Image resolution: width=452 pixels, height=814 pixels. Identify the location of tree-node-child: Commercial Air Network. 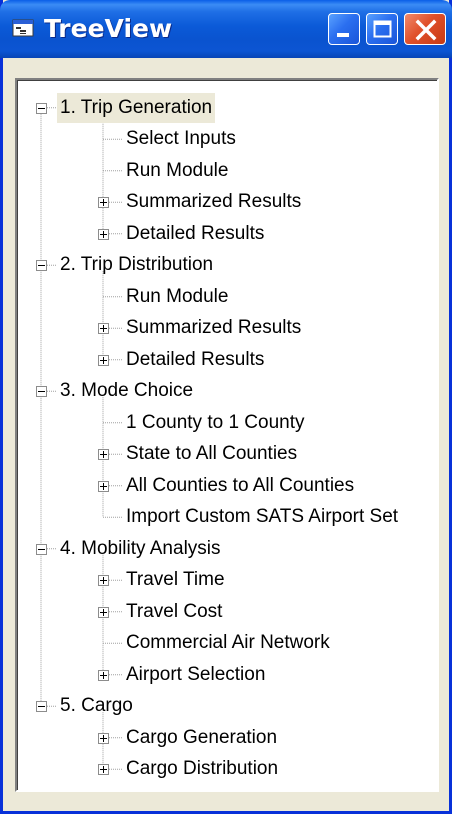
(228, 643).